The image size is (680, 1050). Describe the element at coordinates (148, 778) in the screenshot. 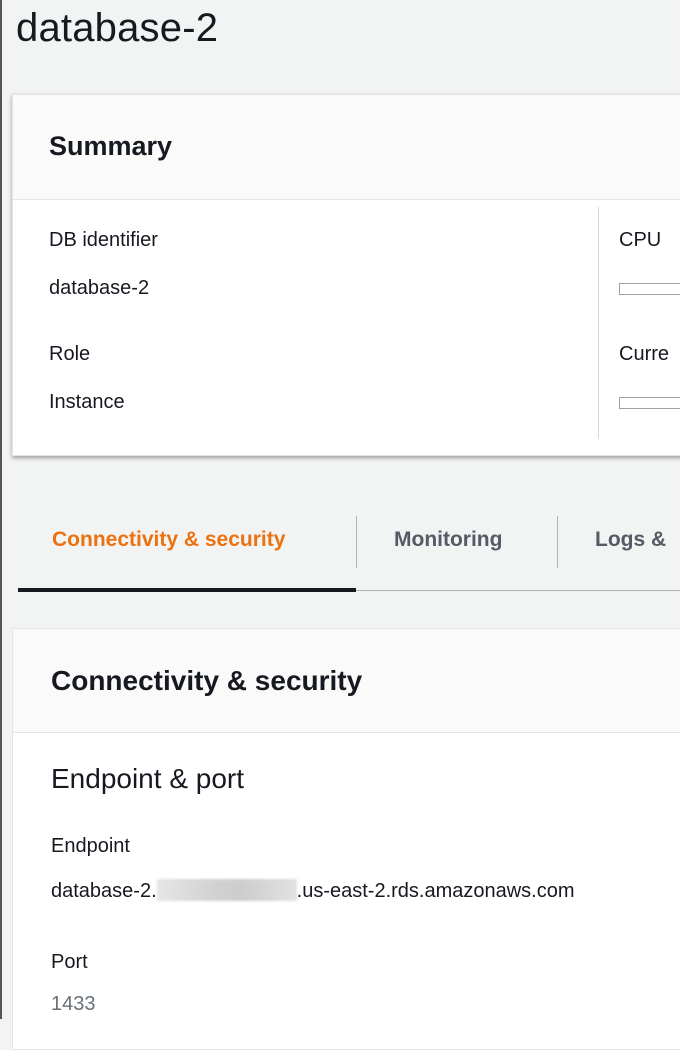

I see `endpoint-port-heading: Endpoint & port` at that location.